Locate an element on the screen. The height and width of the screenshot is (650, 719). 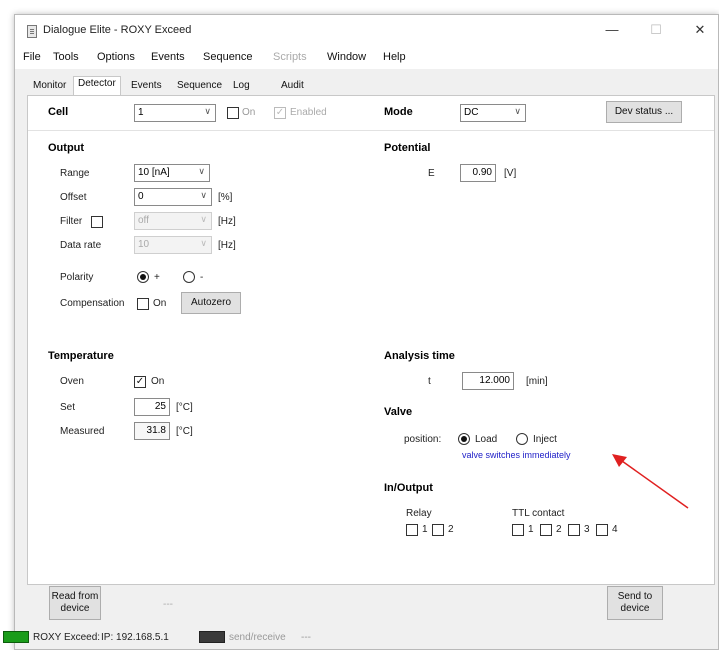
arrow-shaft is located at coordinates (655, 484).